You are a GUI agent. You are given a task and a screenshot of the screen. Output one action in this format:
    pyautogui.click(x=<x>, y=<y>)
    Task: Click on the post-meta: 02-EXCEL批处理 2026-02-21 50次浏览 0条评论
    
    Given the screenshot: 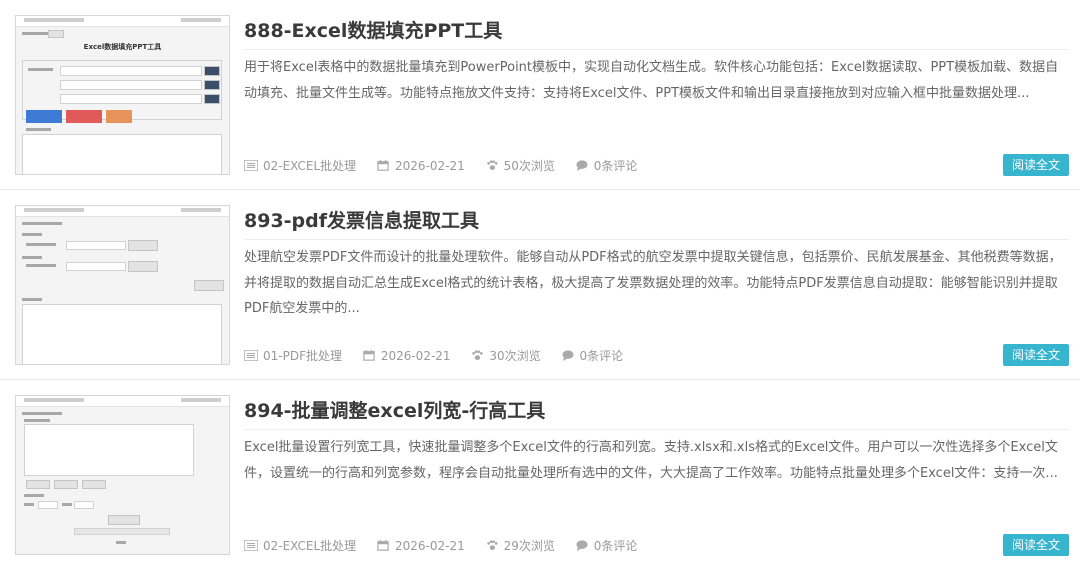 What is the action you would take?
    pyautogui.click(x=448, y=165)
    